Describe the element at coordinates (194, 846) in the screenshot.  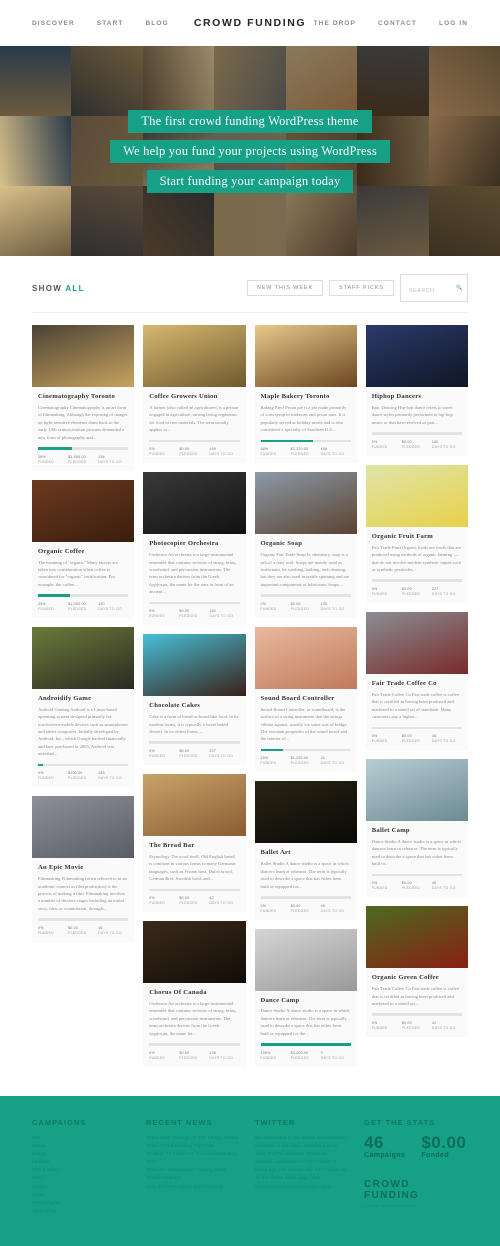
I see `project-title: The Bread Bar` at that location.